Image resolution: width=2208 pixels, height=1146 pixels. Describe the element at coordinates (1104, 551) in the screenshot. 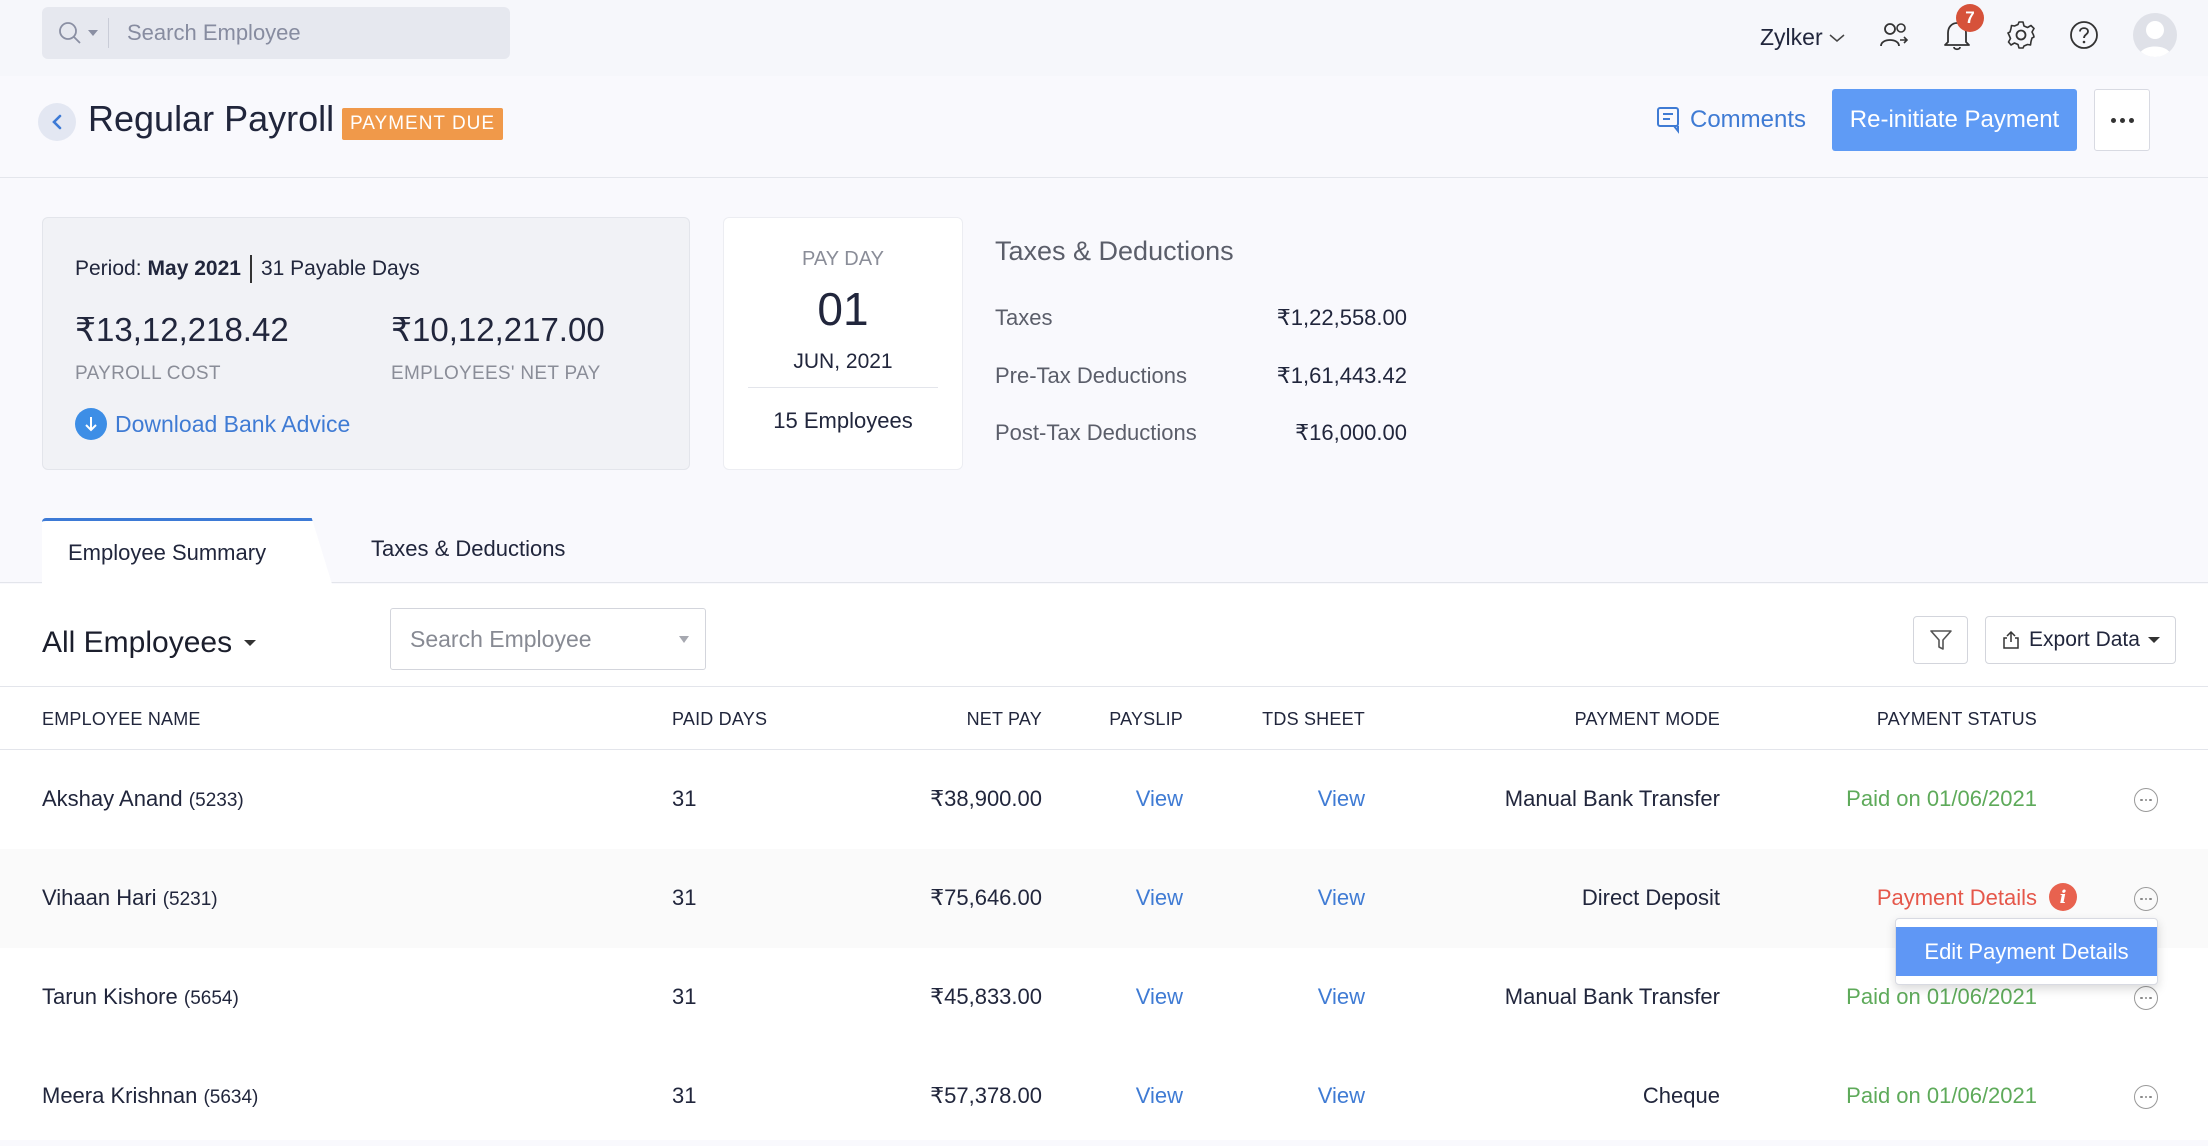

I see `tabs-bar: Employee Summary Taxes & Deductions` at that location.